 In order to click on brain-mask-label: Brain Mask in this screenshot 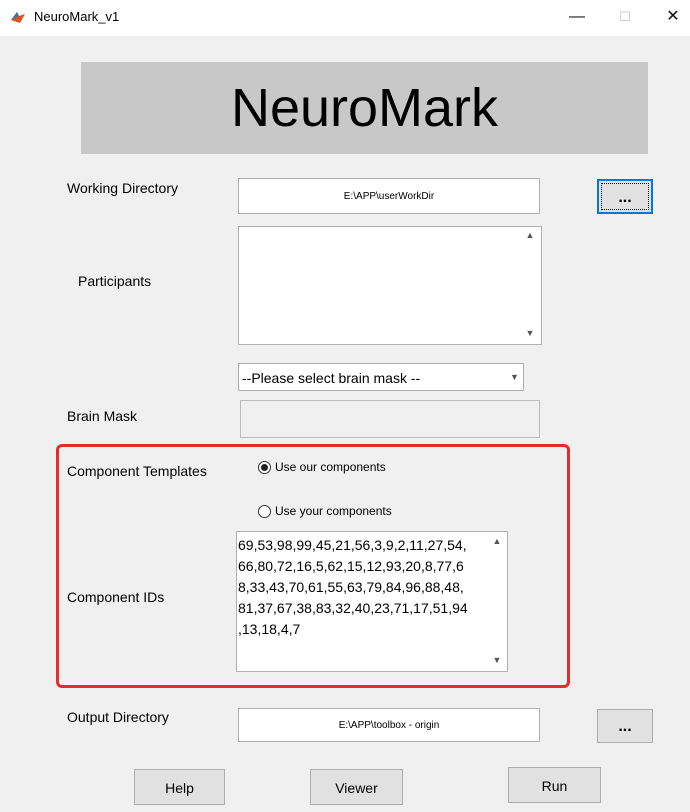, I will do `click(102, 416)`.